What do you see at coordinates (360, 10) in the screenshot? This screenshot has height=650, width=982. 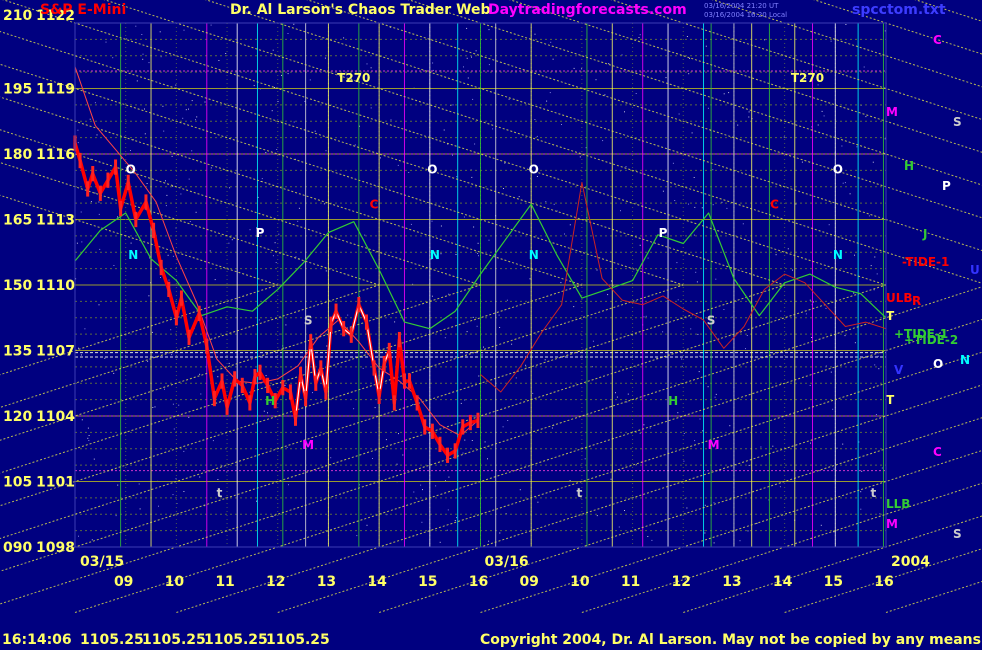 I see `chart-title: Dr. Al Larson's Chaos Trader Web` at bounding box center [360, 10].